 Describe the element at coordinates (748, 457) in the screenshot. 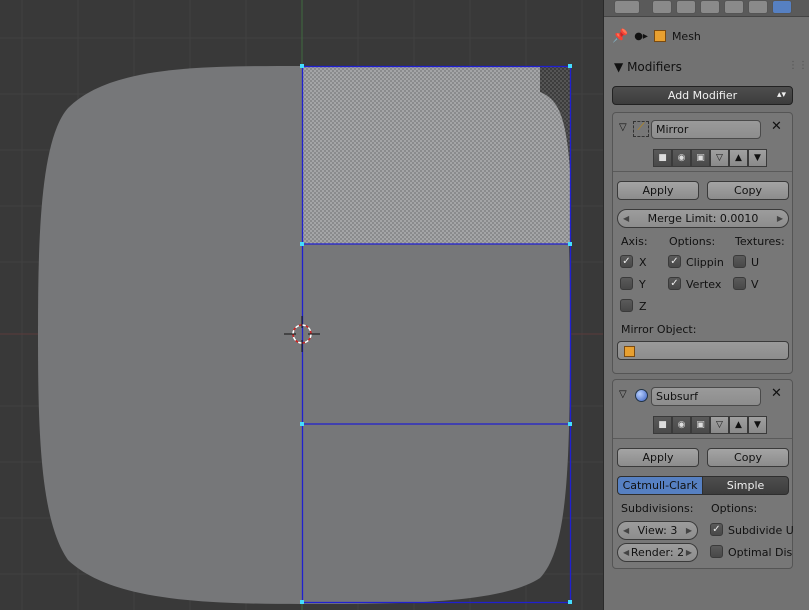

I see `subsurf-copy-button: Copy` at that location.